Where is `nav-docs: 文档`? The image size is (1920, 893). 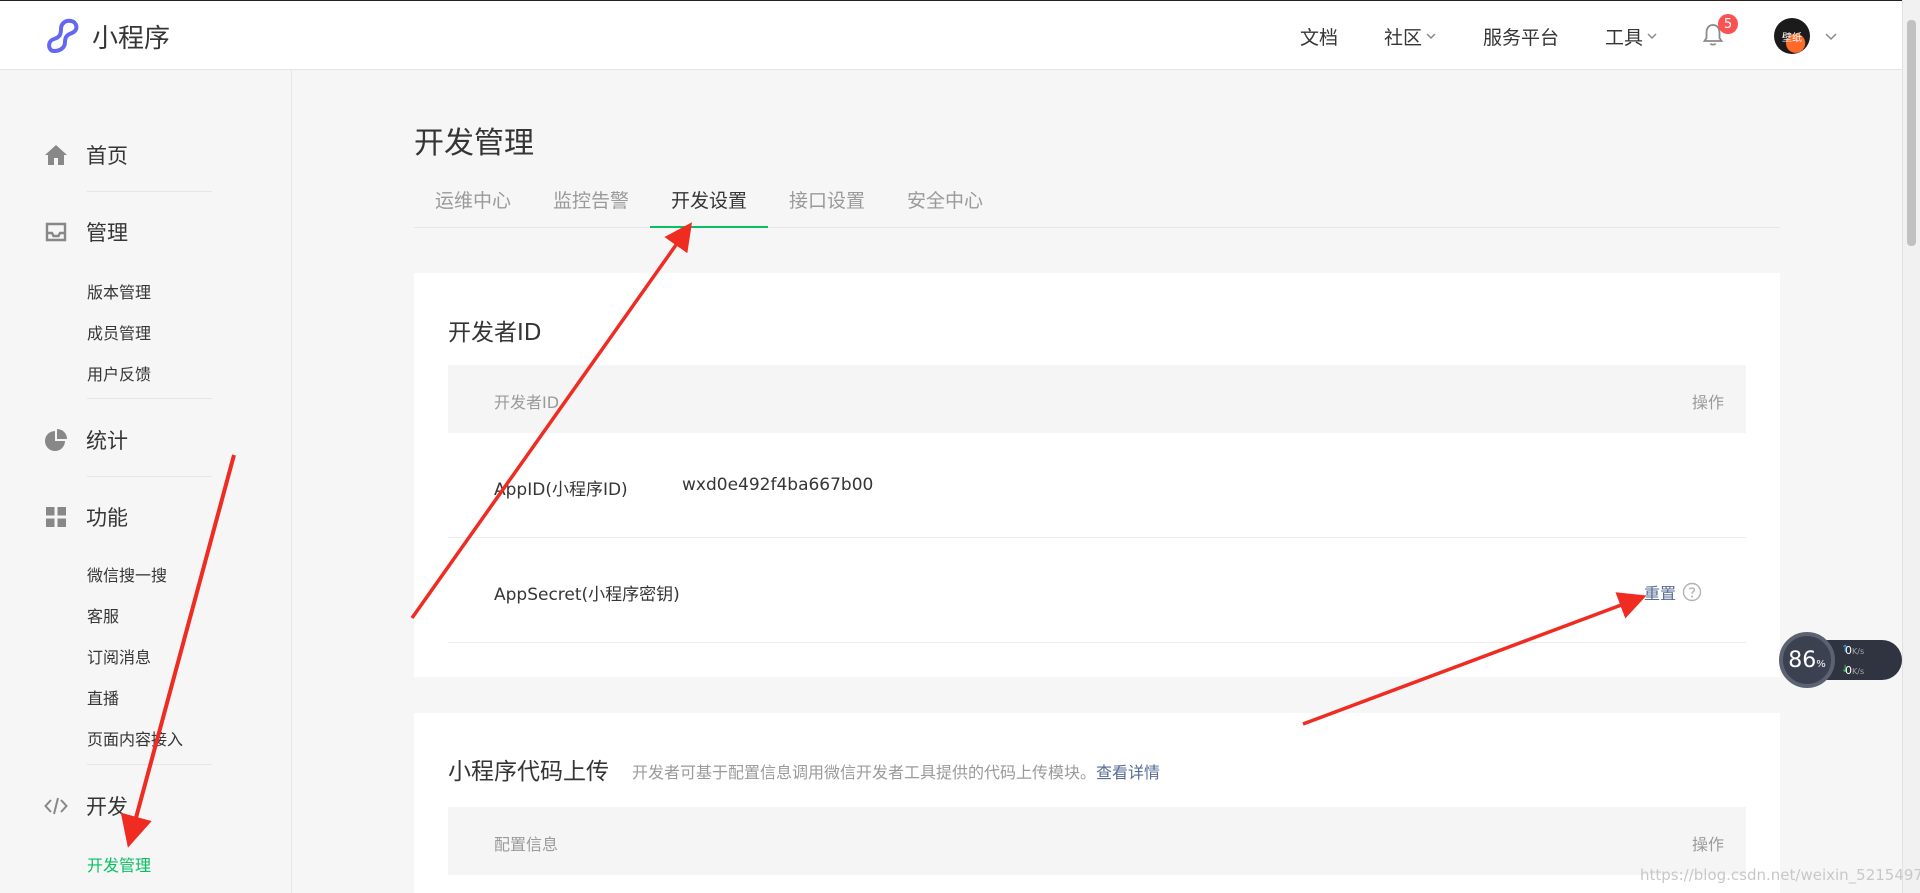 nav-docs: 文档 is located at coordinates (1319, 36).